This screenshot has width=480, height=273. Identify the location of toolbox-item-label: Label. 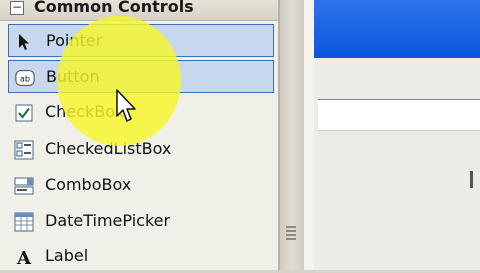
(67, 255).